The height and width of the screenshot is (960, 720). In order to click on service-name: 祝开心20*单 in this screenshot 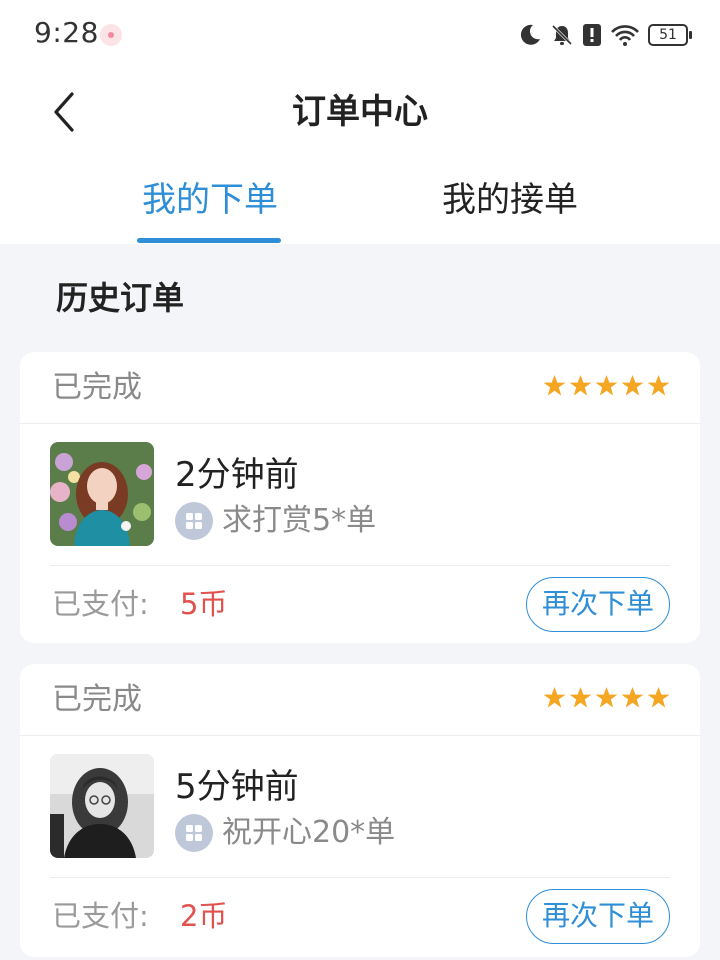, I will do `click(309, 832)`.